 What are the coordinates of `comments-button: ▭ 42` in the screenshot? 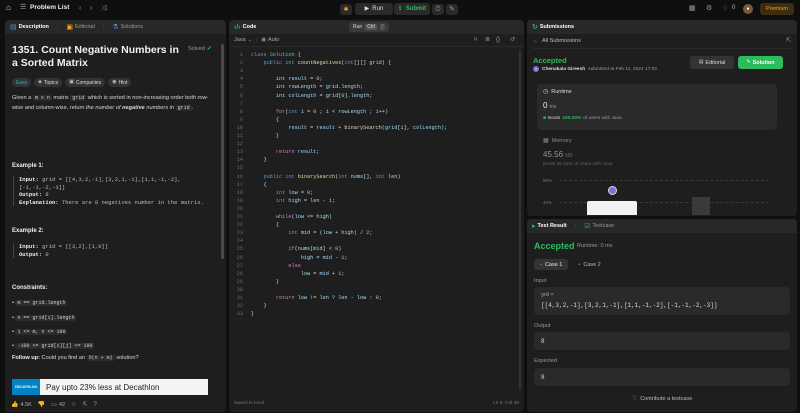 It's located at (58, 405).